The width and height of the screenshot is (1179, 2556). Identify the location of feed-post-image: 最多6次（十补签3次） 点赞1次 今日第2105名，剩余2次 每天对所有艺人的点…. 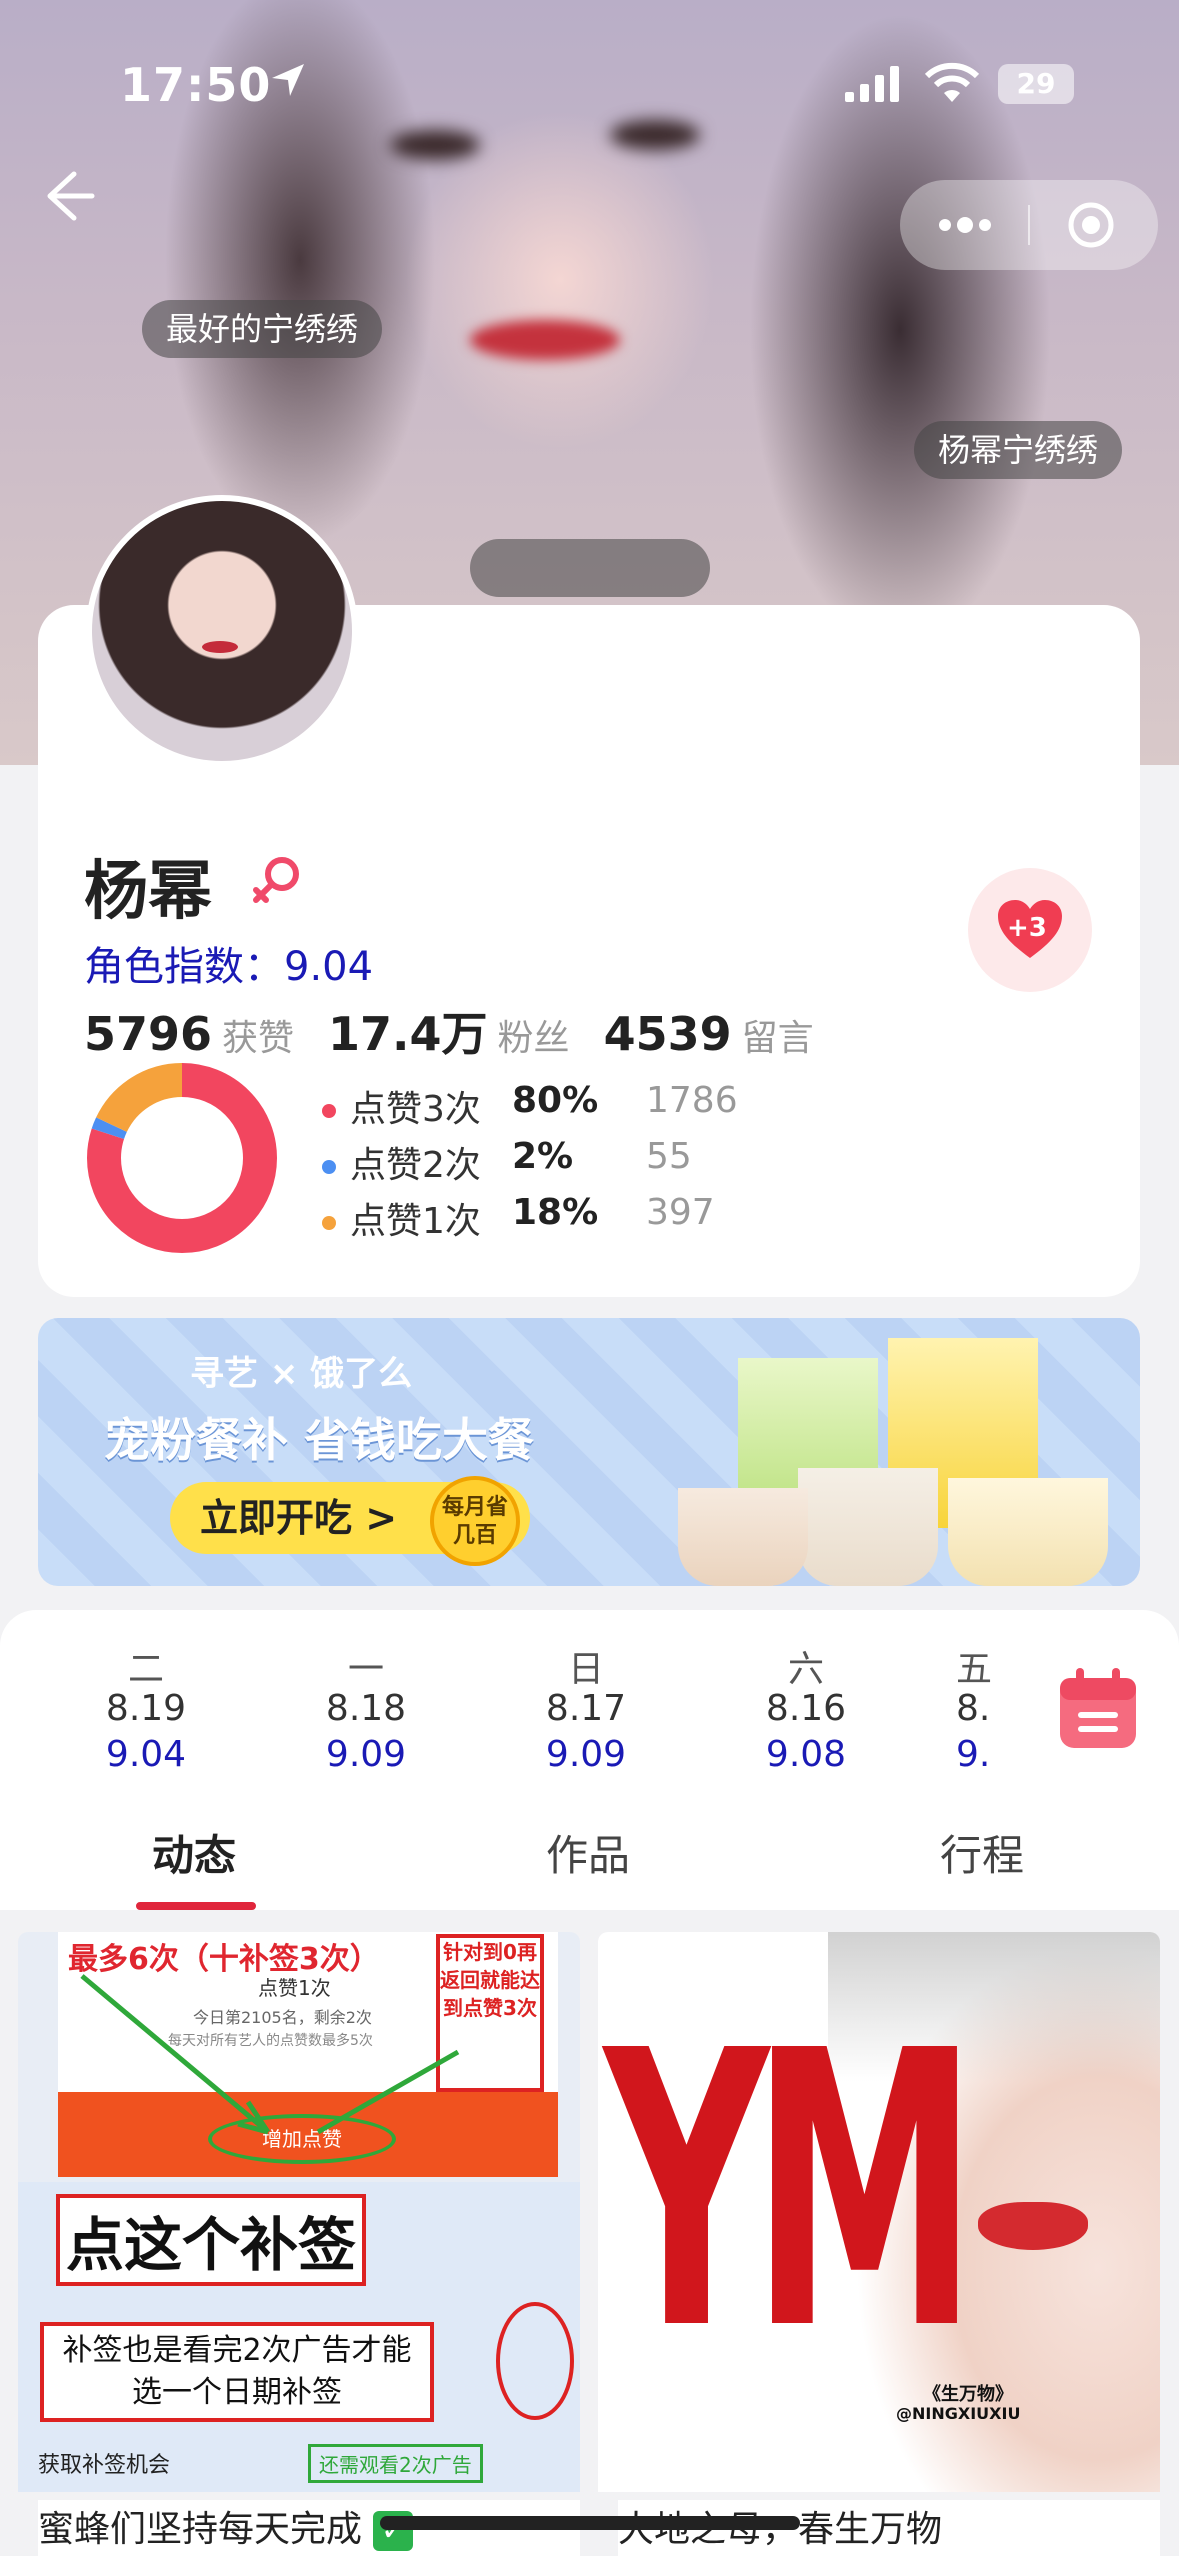
(299, 2212).